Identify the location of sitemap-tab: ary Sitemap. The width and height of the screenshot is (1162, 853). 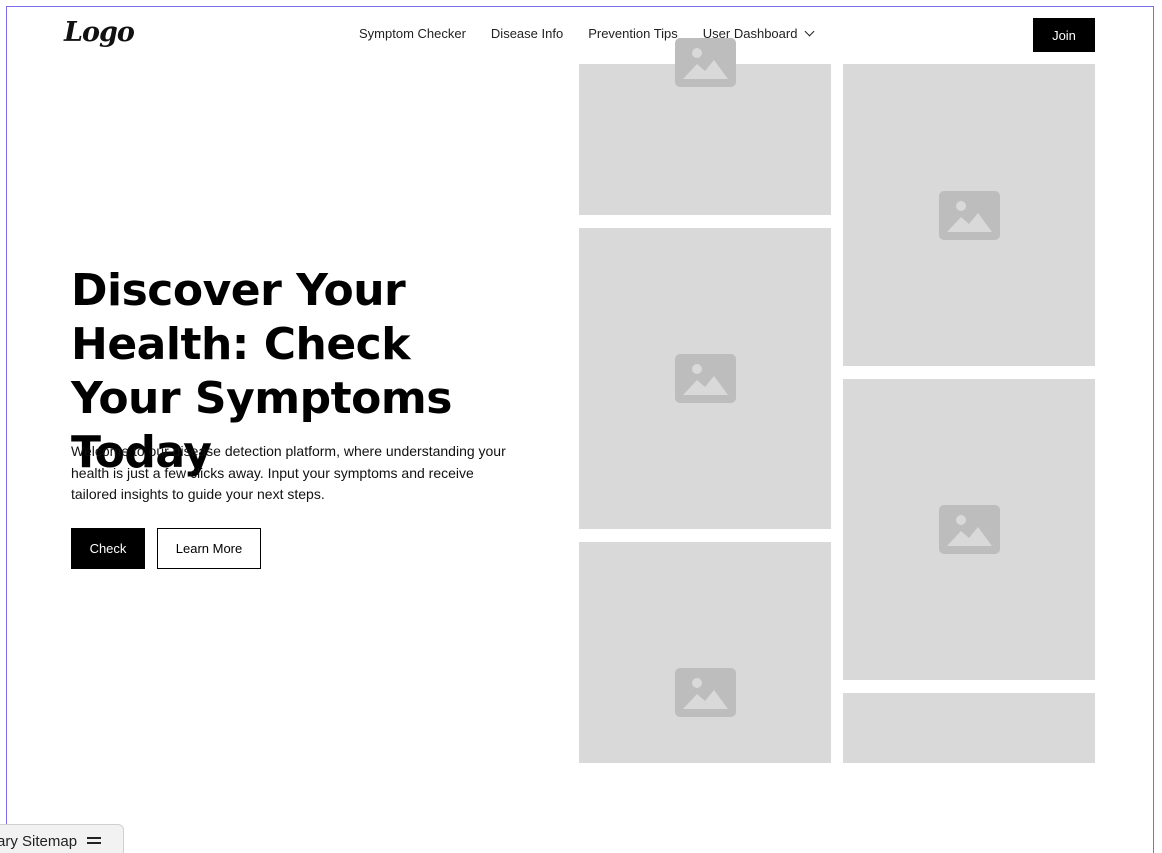
(62, 838).